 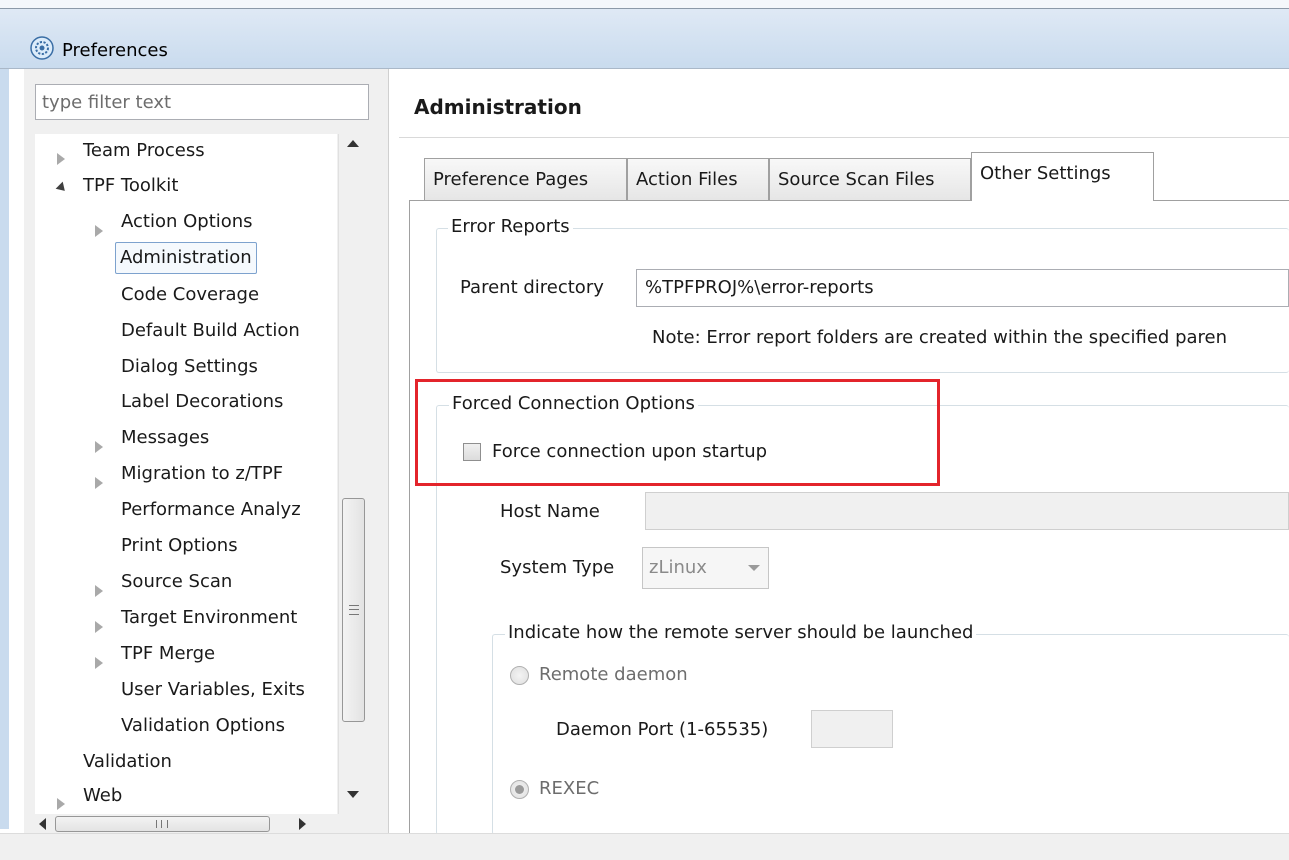 I want to click on status-bar, so click(x=644, y=846).